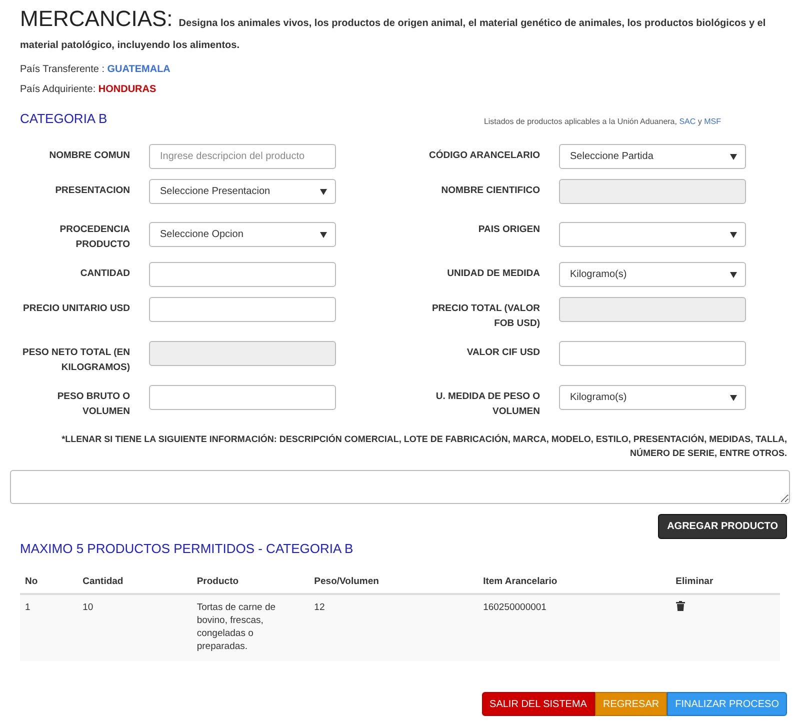 The image size is (807, 728). I want to click on field-label: PROCEDENCIA PRODUCTO, so click(94, 237).